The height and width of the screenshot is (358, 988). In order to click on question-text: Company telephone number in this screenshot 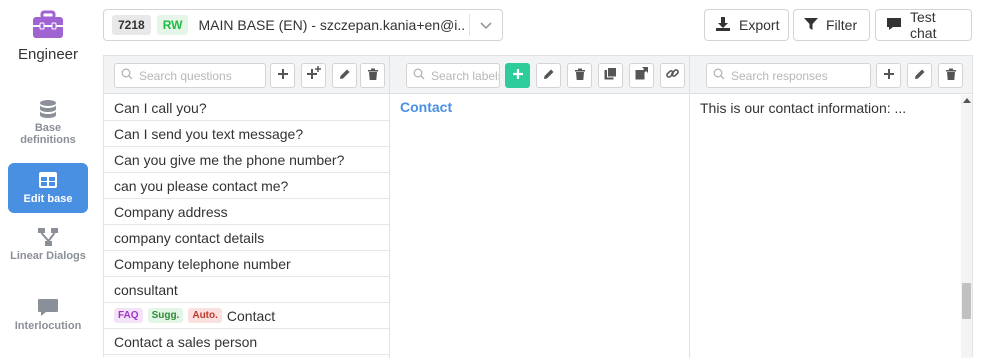, I will do `click(202, 263)`.